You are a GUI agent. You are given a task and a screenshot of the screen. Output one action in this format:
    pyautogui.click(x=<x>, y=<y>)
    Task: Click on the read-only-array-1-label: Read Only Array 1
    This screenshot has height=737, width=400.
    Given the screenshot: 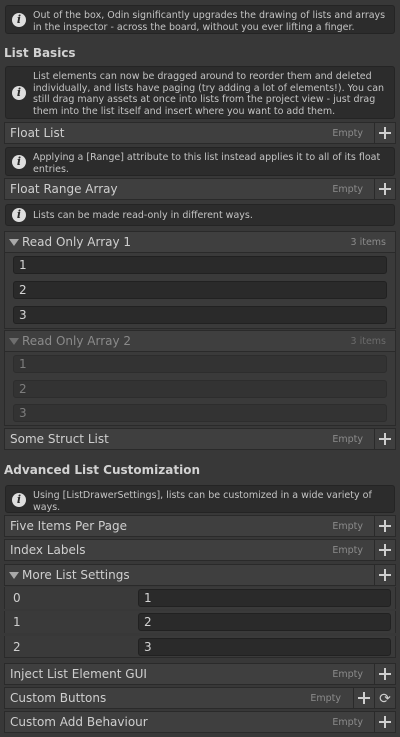 What is the action you would take?
    pyautogui.click(x=77, y=242)
    